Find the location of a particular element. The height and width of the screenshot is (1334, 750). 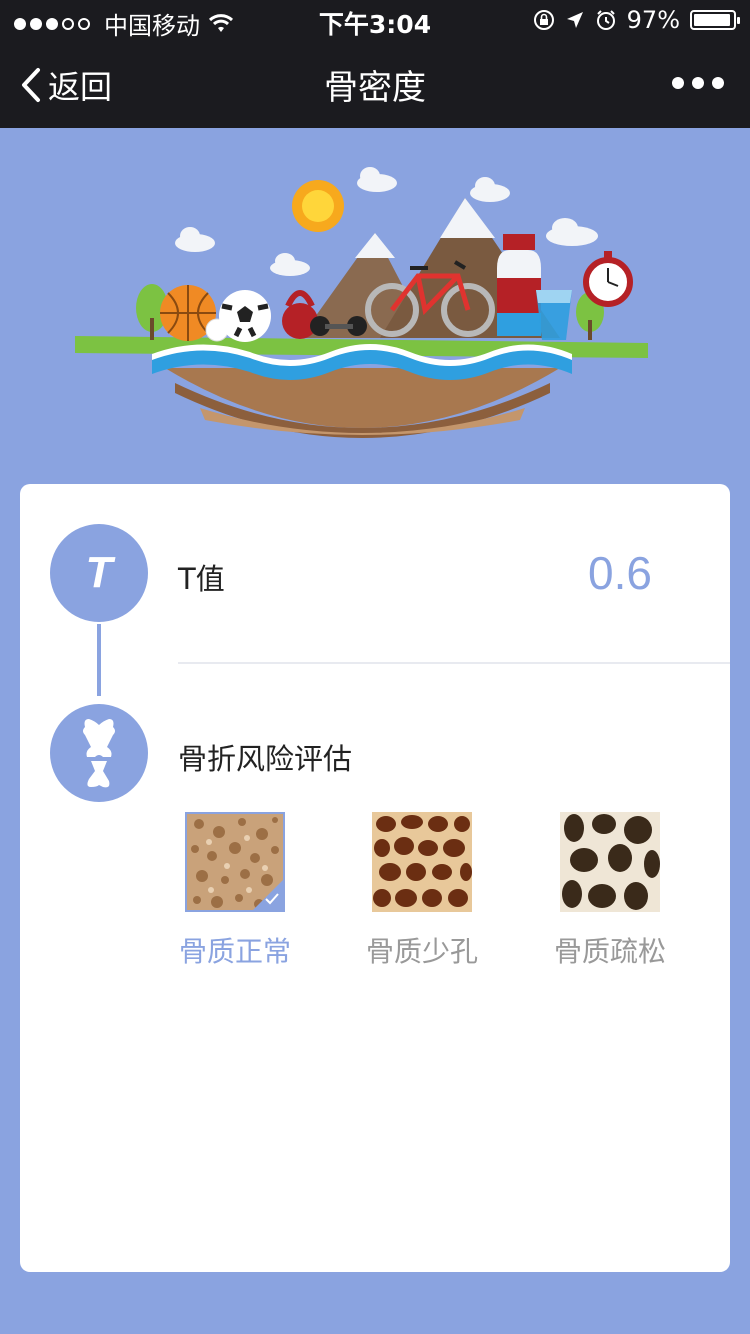

option-label: 骨质正常 is located at coordinates (234, 951).